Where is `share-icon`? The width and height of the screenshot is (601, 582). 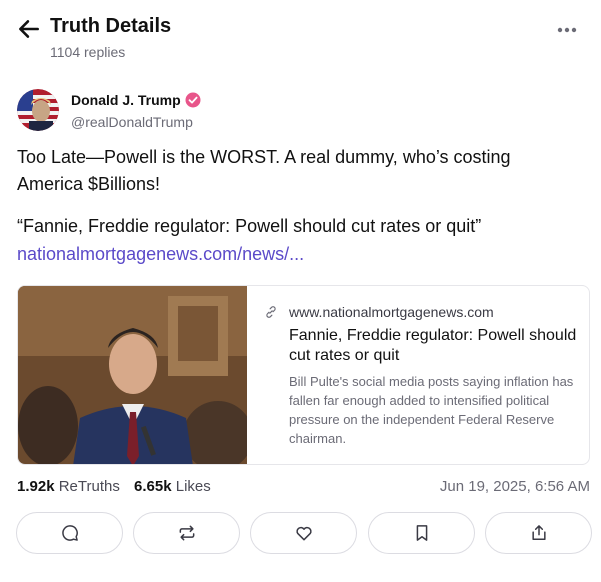 share-icon is located at coordinates (538, 532).